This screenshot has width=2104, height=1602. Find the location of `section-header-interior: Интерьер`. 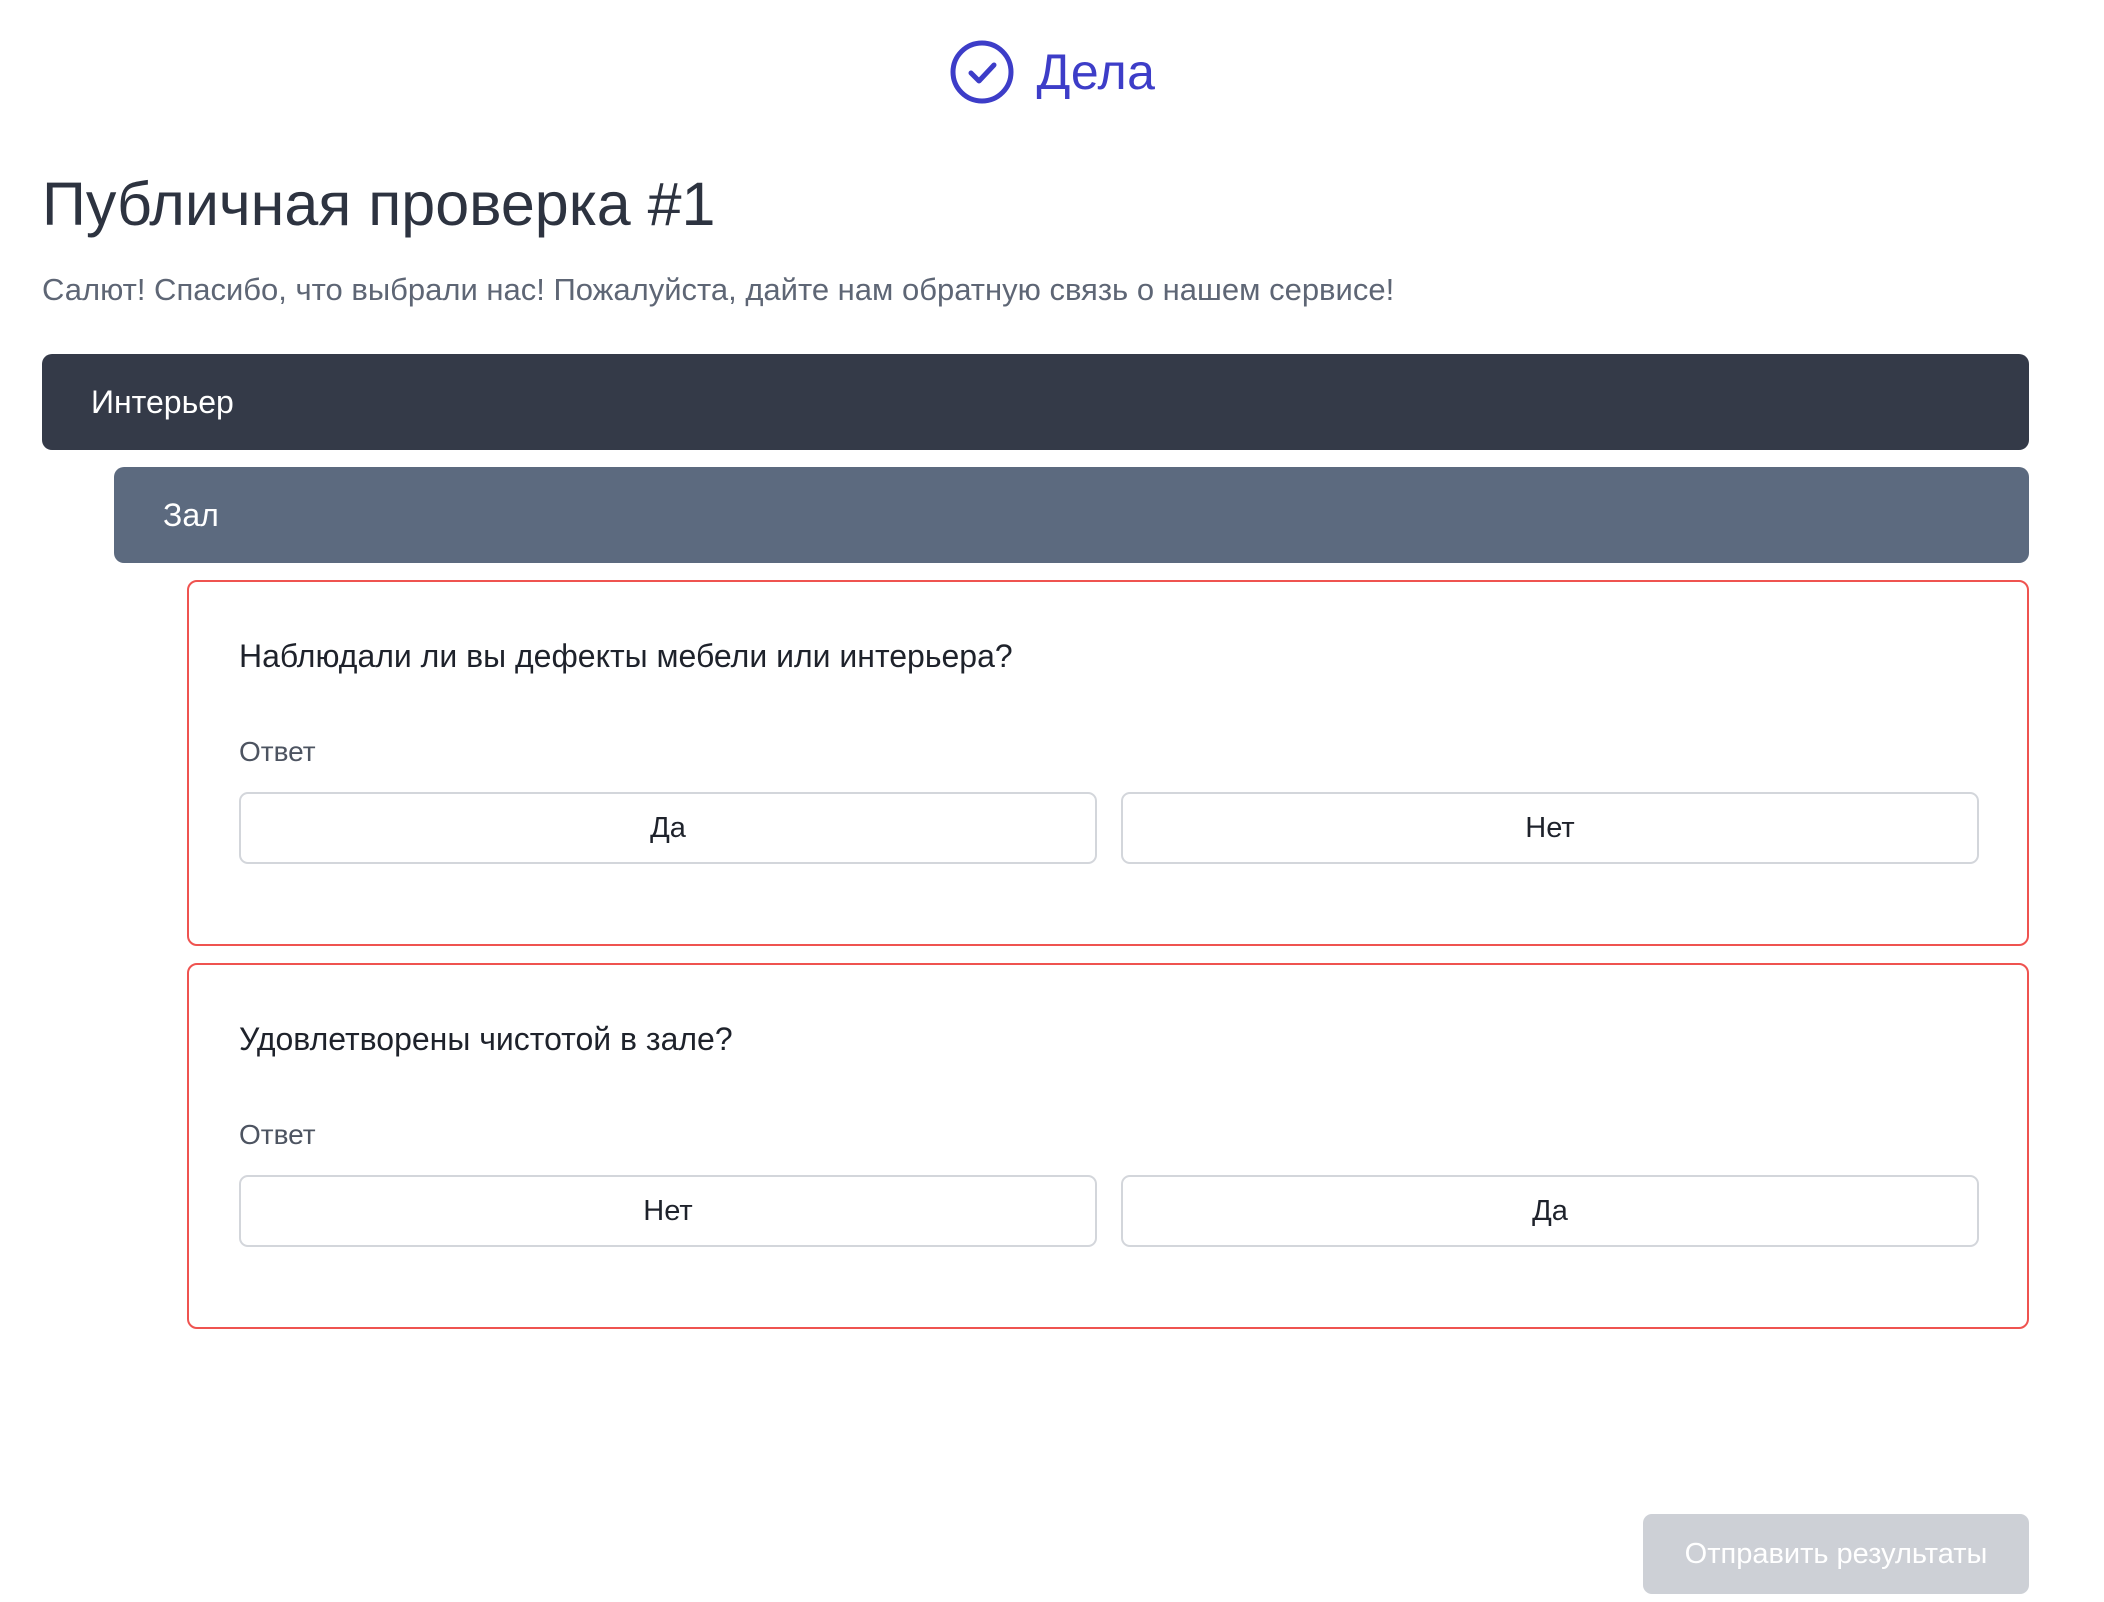

section-header-interior: Интерьер is located at coordinates (1035, 402).